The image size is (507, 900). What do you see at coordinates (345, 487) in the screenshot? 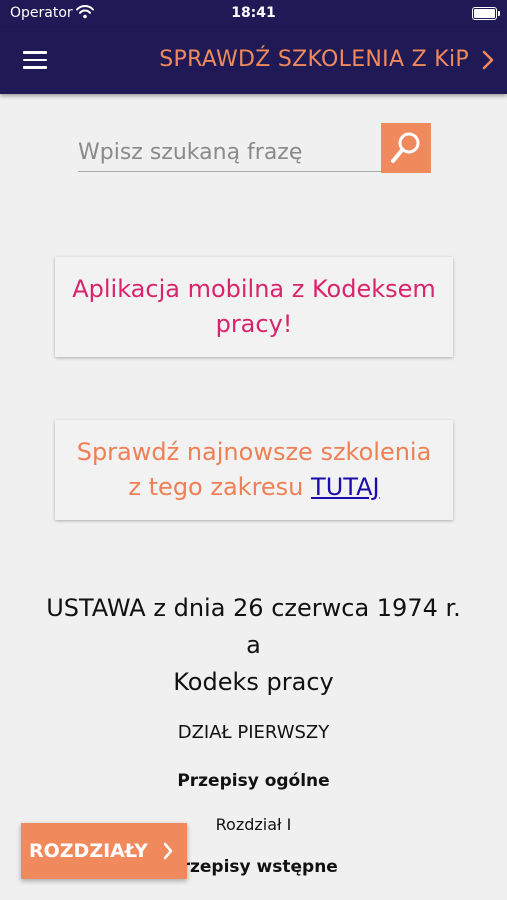
I see `promo-training-link: TUTAJ` at bounding box center [345, 487].